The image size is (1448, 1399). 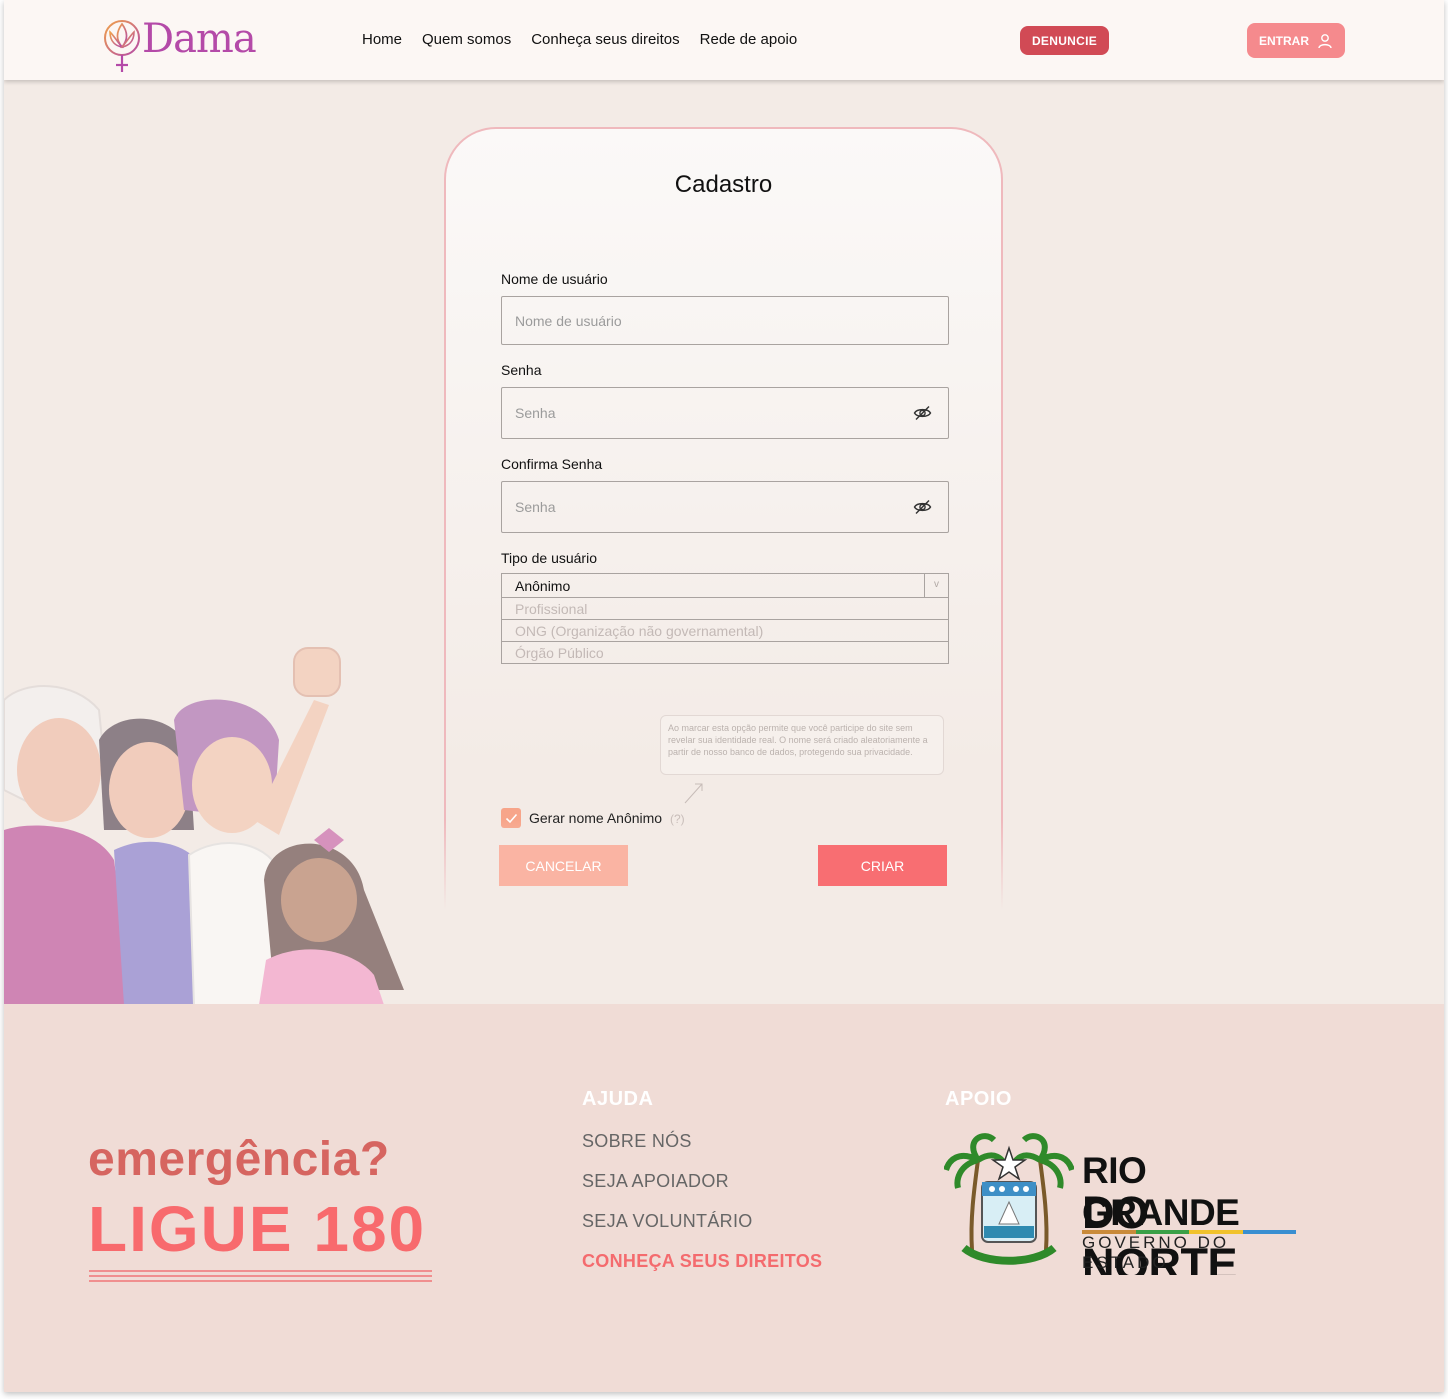 What do you see at coordinates (637, 1141) in the screenshot?
I see `link-sobre-nos: SOBRE NÓS` at bounding box center [637, 1141].